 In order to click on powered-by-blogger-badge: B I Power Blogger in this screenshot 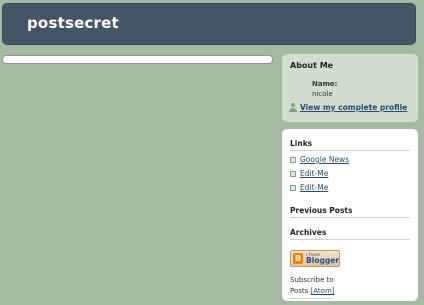, I will do `click(315, 258)`.